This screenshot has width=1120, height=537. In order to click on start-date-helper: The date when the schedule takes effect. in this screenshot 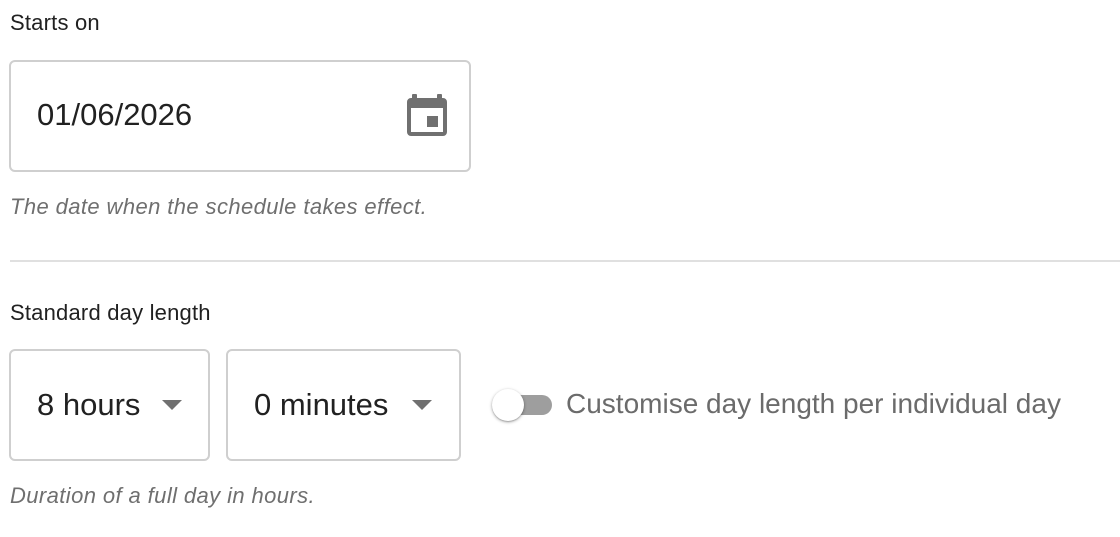, I will do `click(219, 206)`.